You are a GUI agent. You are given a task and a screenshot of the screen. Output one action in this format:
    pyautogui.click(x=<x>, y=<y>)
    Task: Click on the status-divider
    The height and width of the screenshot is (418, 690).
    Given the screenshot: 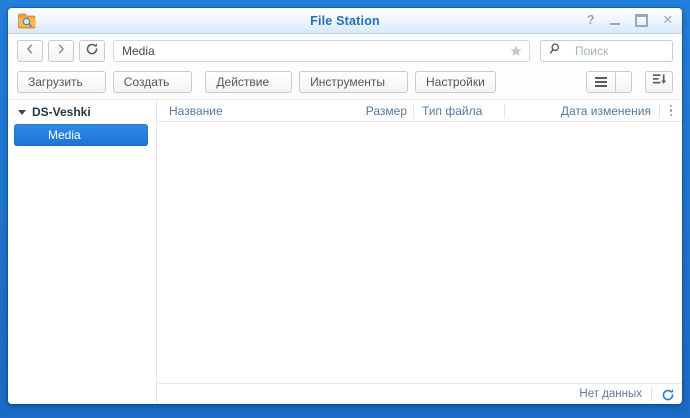 What is the action you would take?
    pyautogui.click(x=651, y=394)
    